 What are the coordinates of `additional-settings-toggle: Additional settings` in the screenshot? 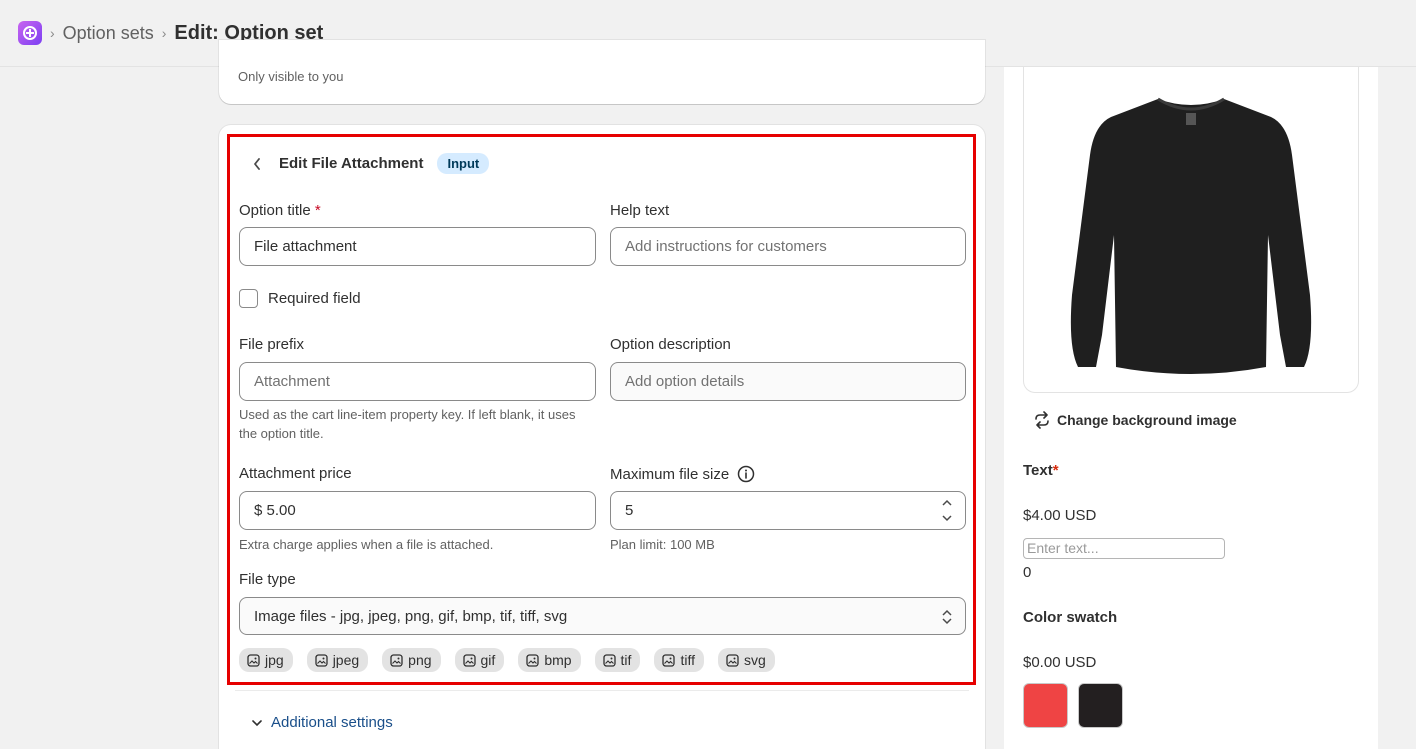 It's located at (322, 722).